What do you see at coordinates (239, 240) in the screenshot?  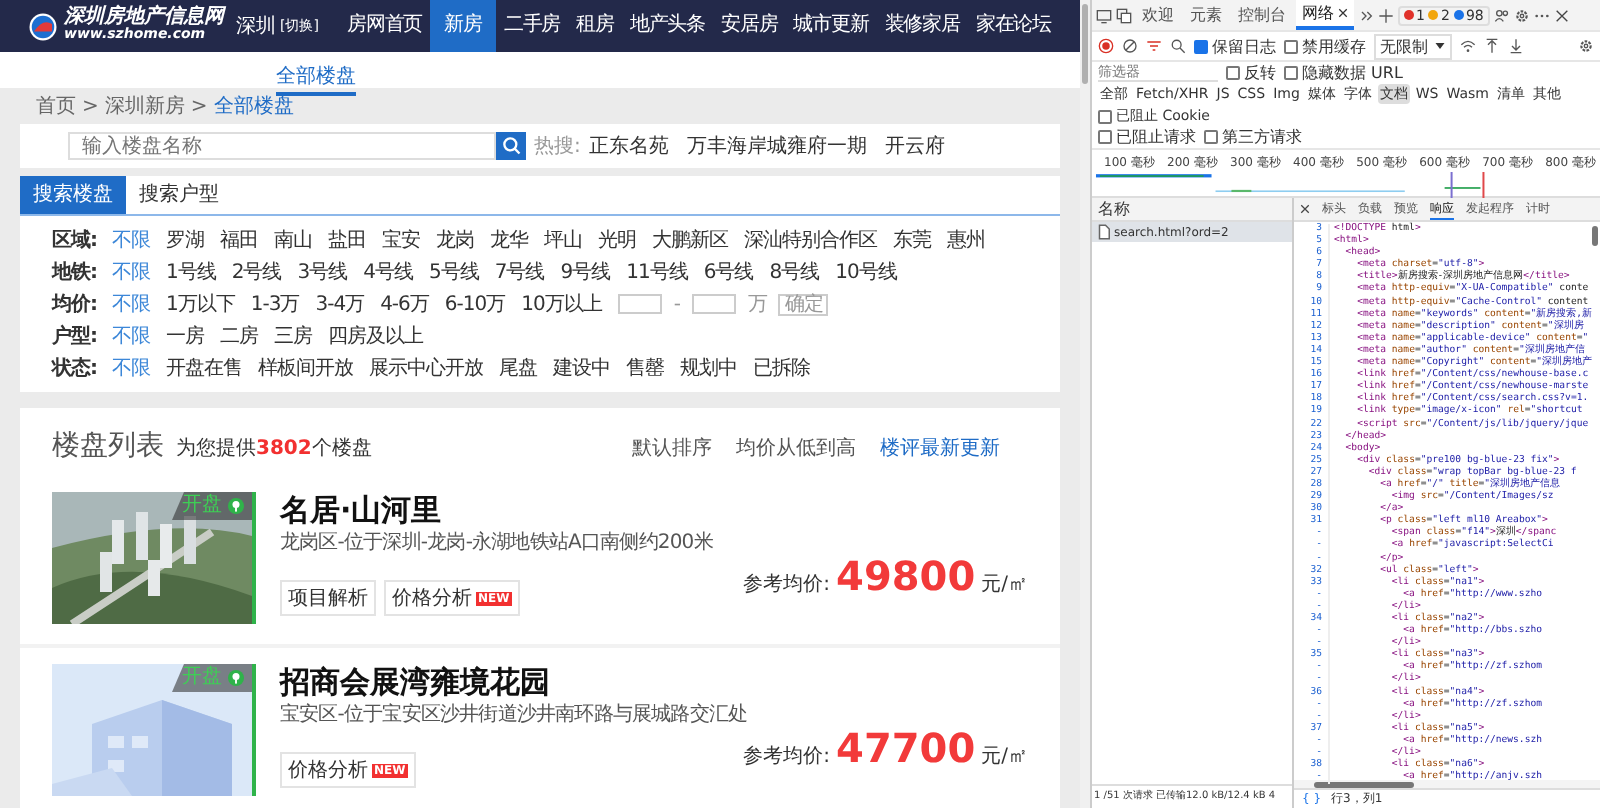 I see `filter-option: 福田` at bounding box center [239, 240].